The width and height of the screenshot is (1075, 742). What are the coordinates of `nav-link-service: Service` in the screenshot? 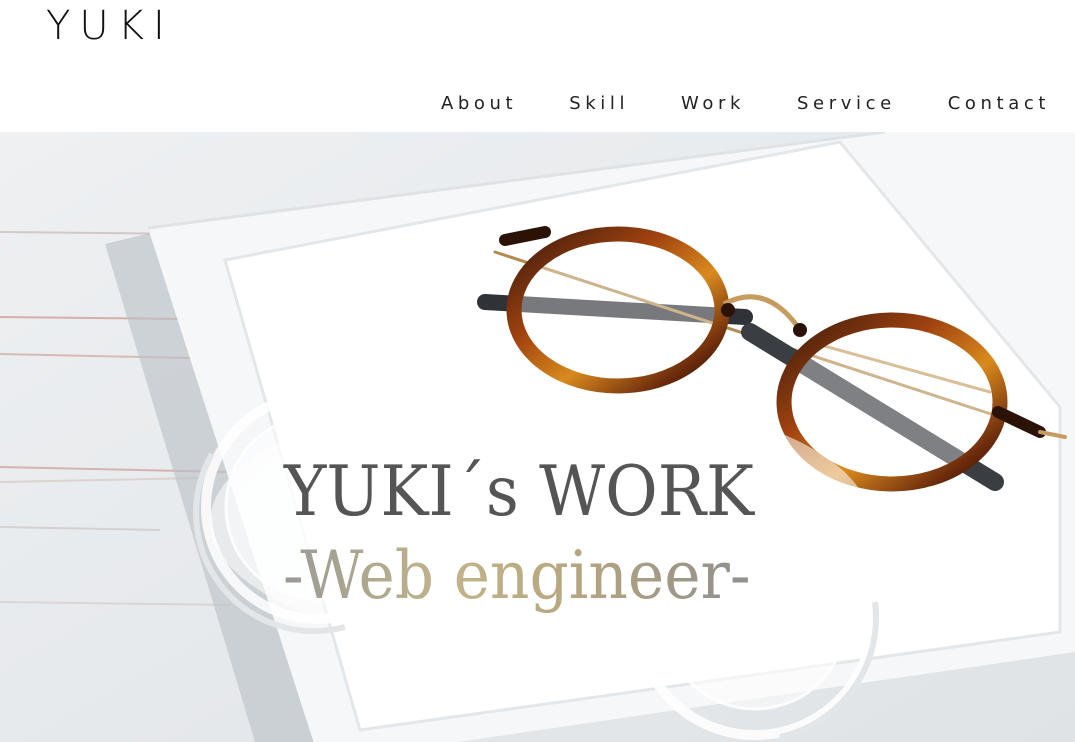 It's located at (846, 104).